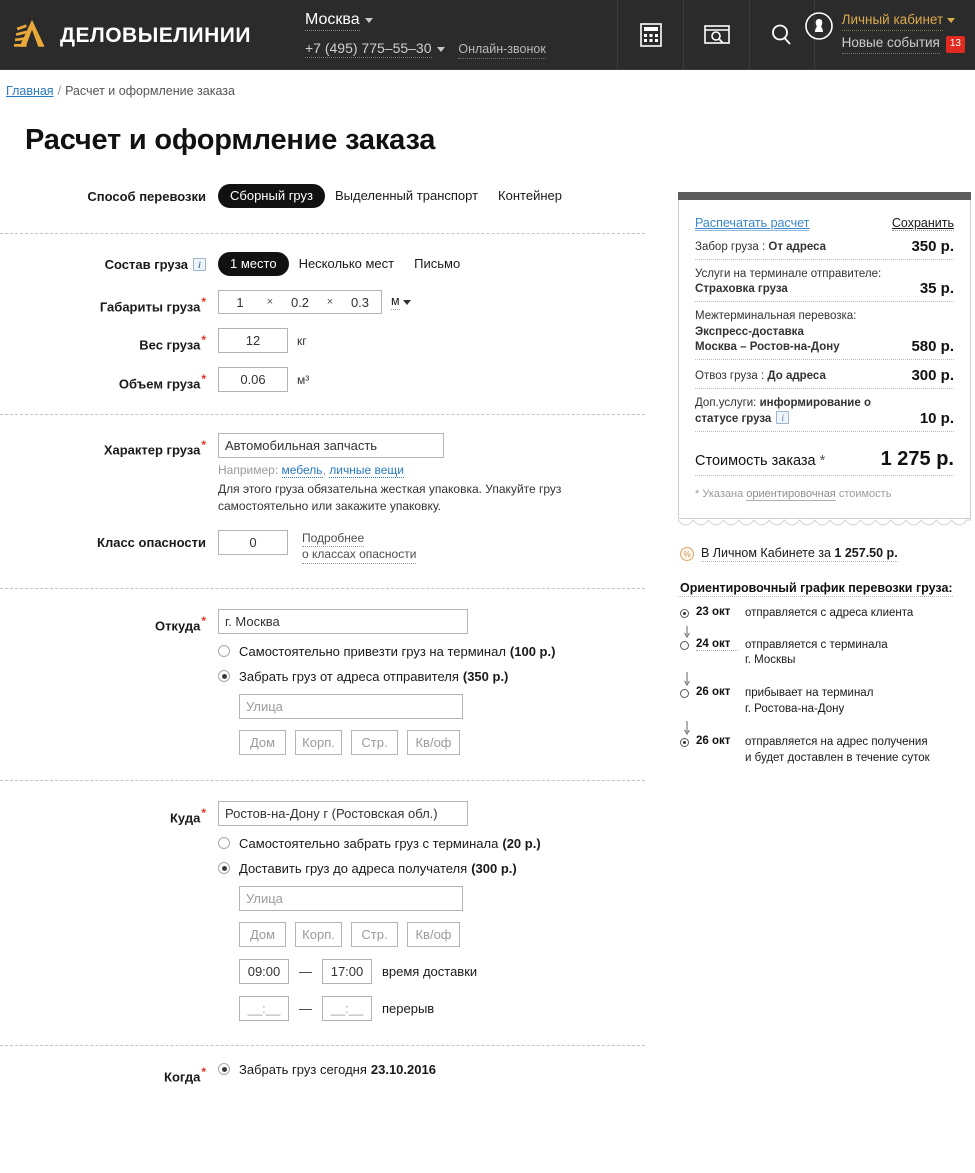  Describe the element at coordinates (224, 676) in the screenshot. I see `radio-from-pickup` at that location.